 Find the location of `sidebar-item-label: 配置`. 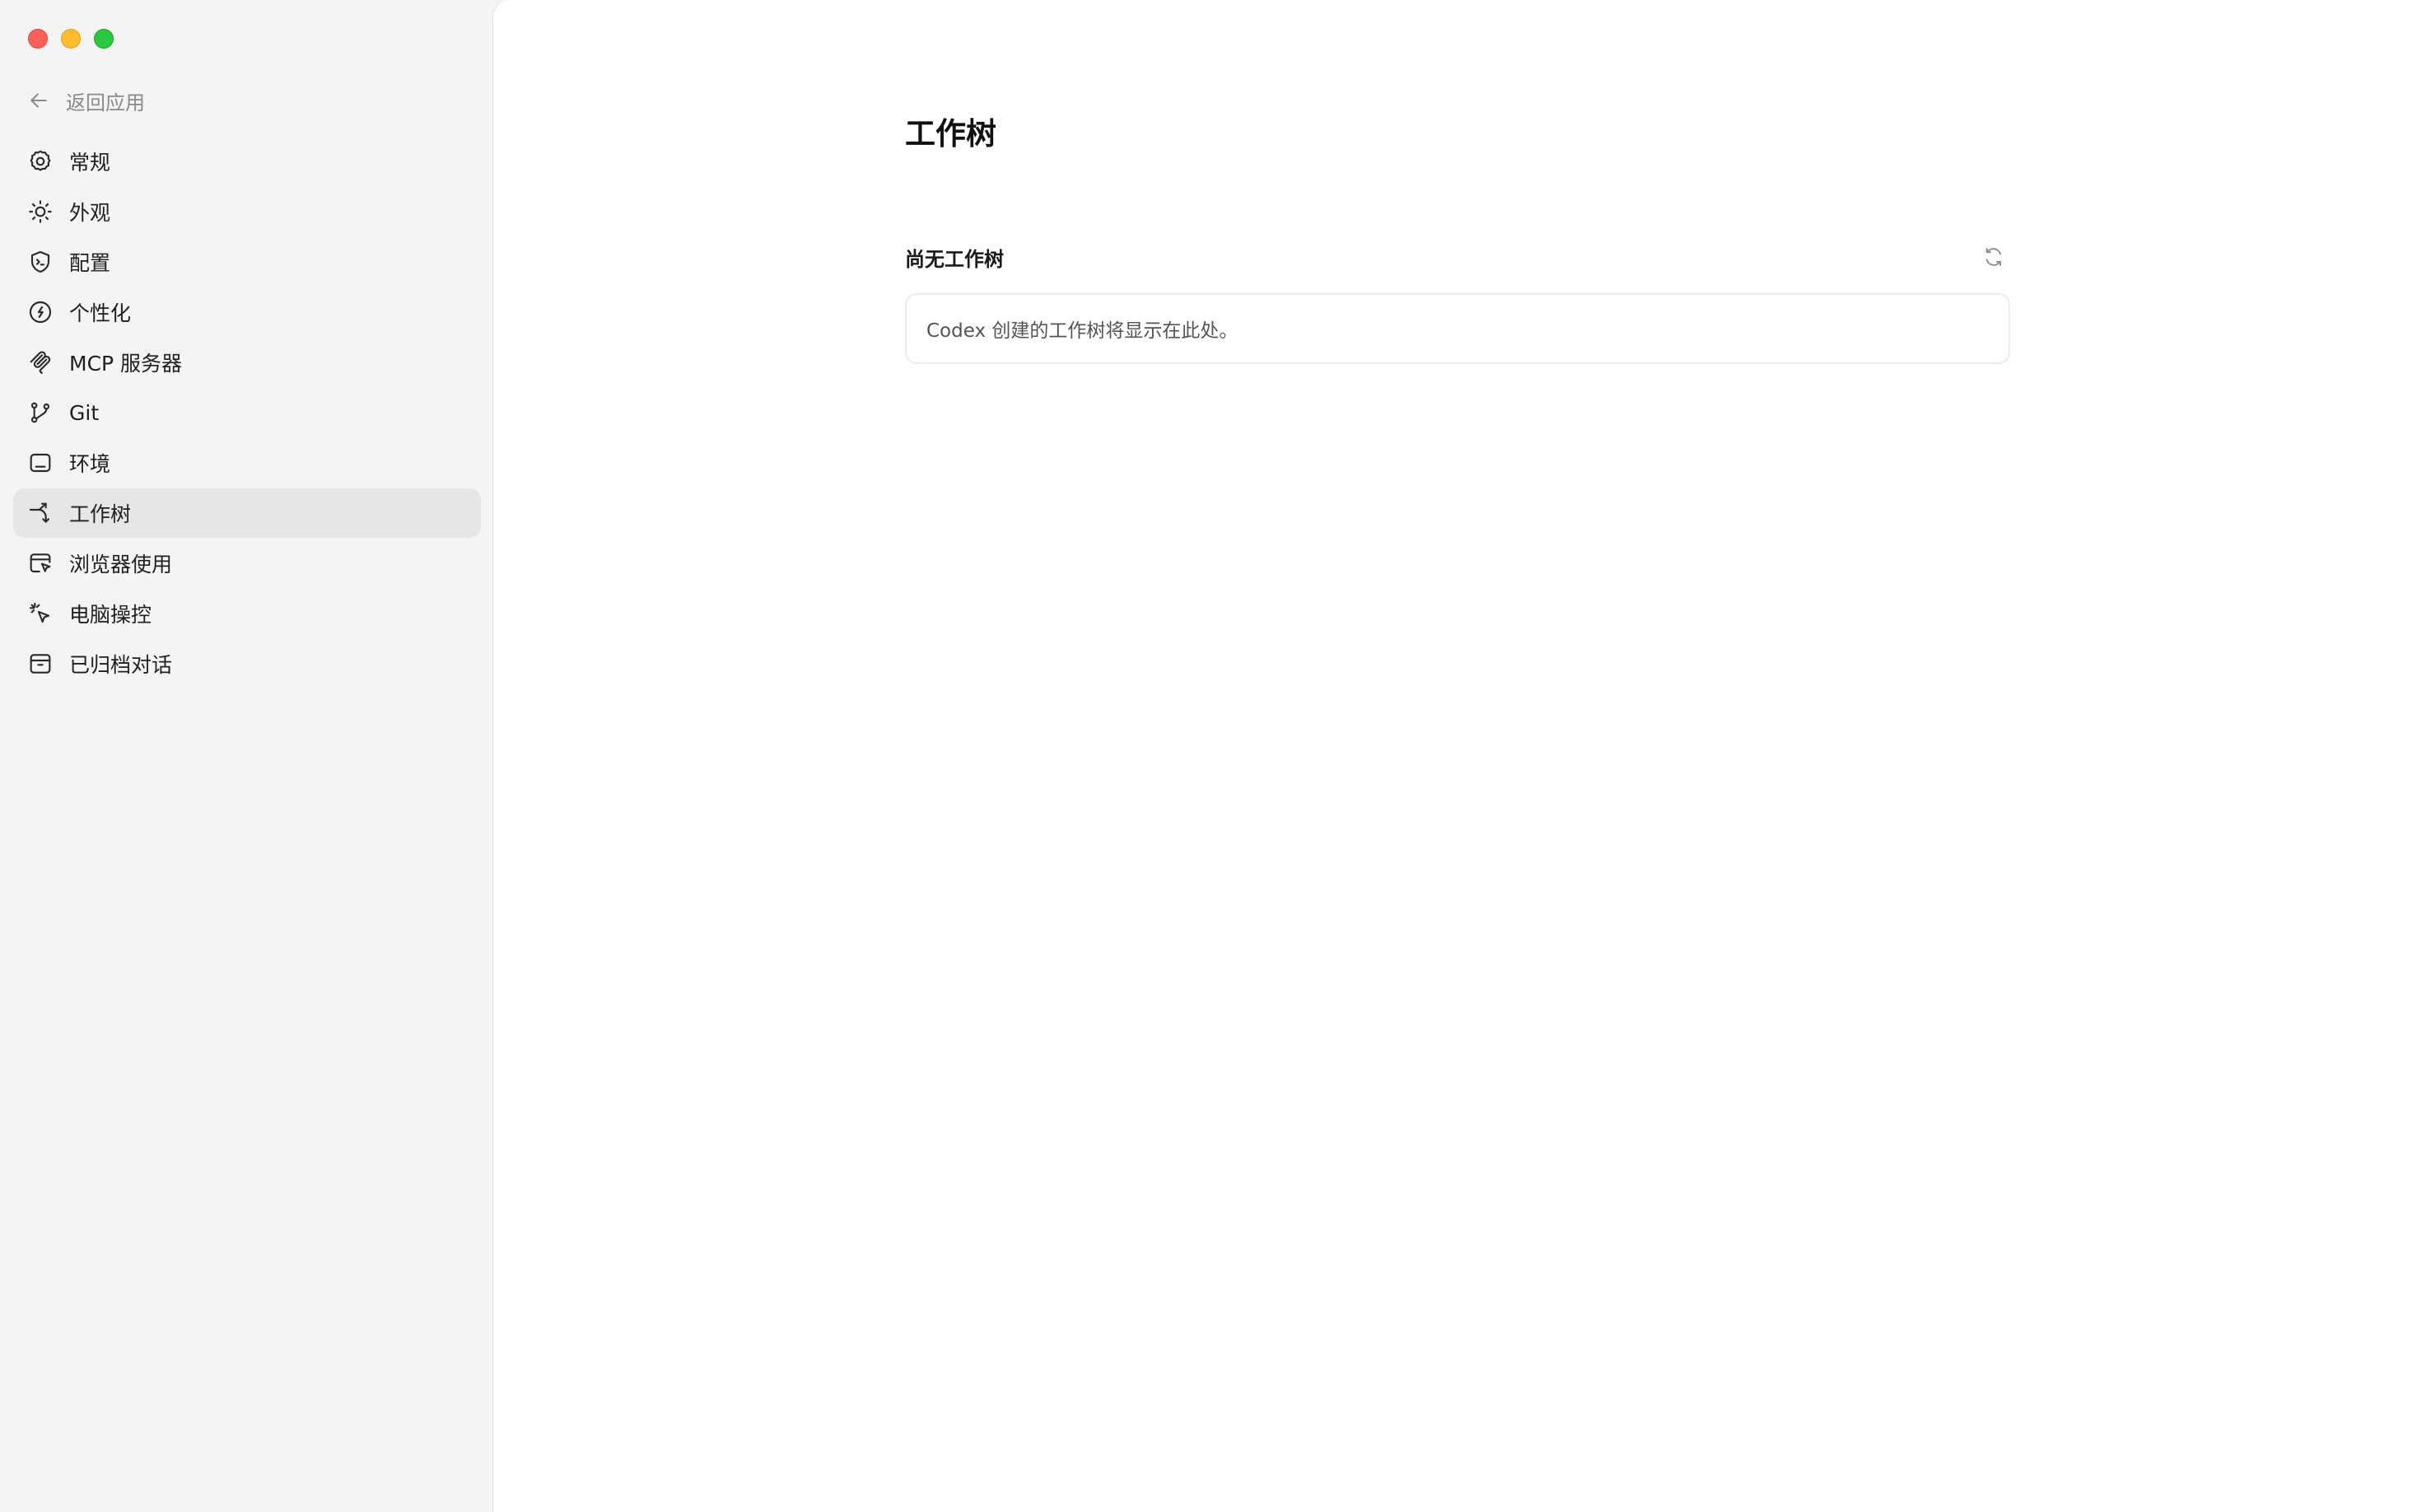

sidebar-item-label: 配置 is located at coordinates (90, 263).